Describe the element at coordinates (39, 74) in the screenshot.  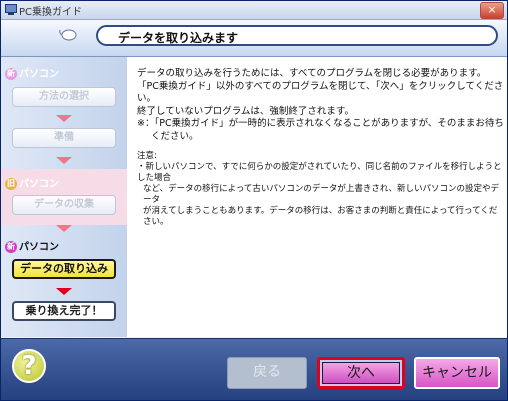
I see `new-pc-label: パソコン` at that location.